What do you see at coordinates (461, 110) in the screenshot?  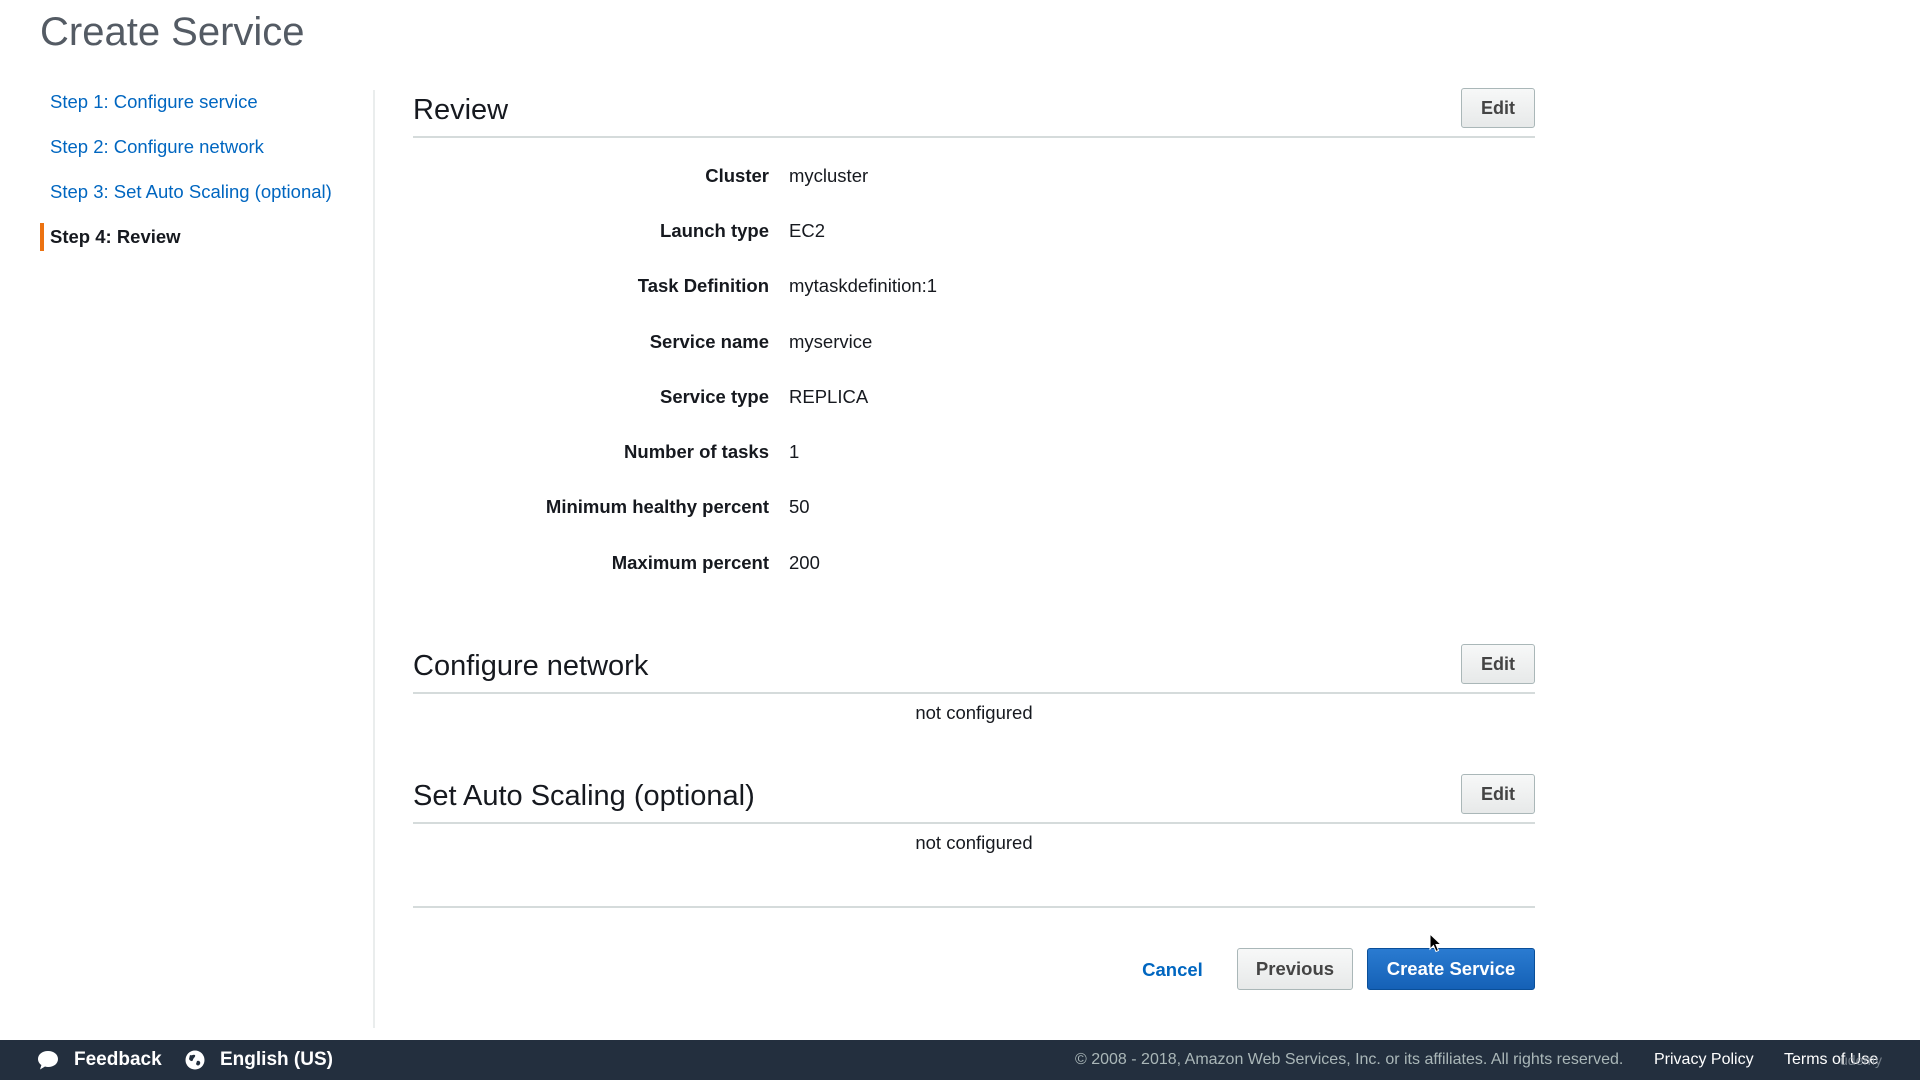 I see `review-section-title: Review` at bounding box center [461, 110].